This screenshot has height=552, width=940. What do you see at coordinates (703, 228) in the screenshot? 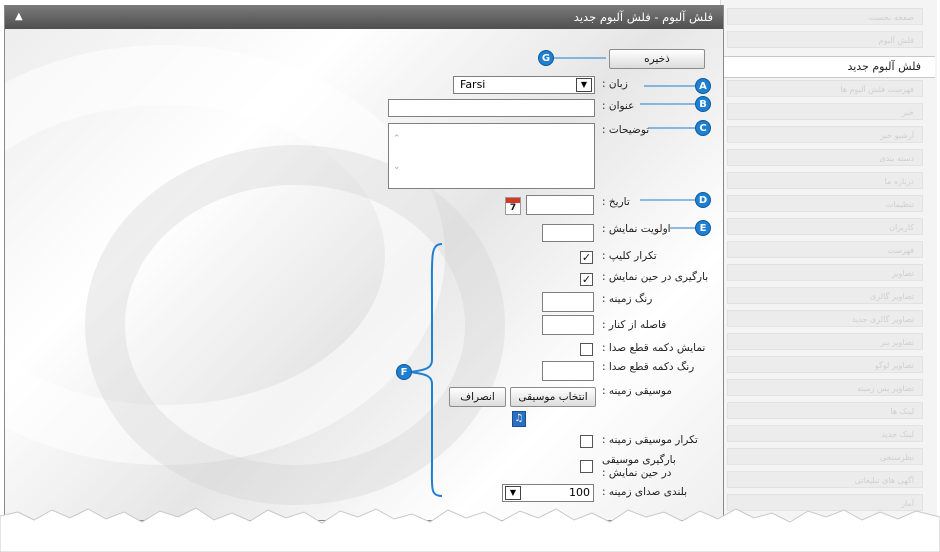
I see `callout-e-badge: E` at bounding box center [703, 228].